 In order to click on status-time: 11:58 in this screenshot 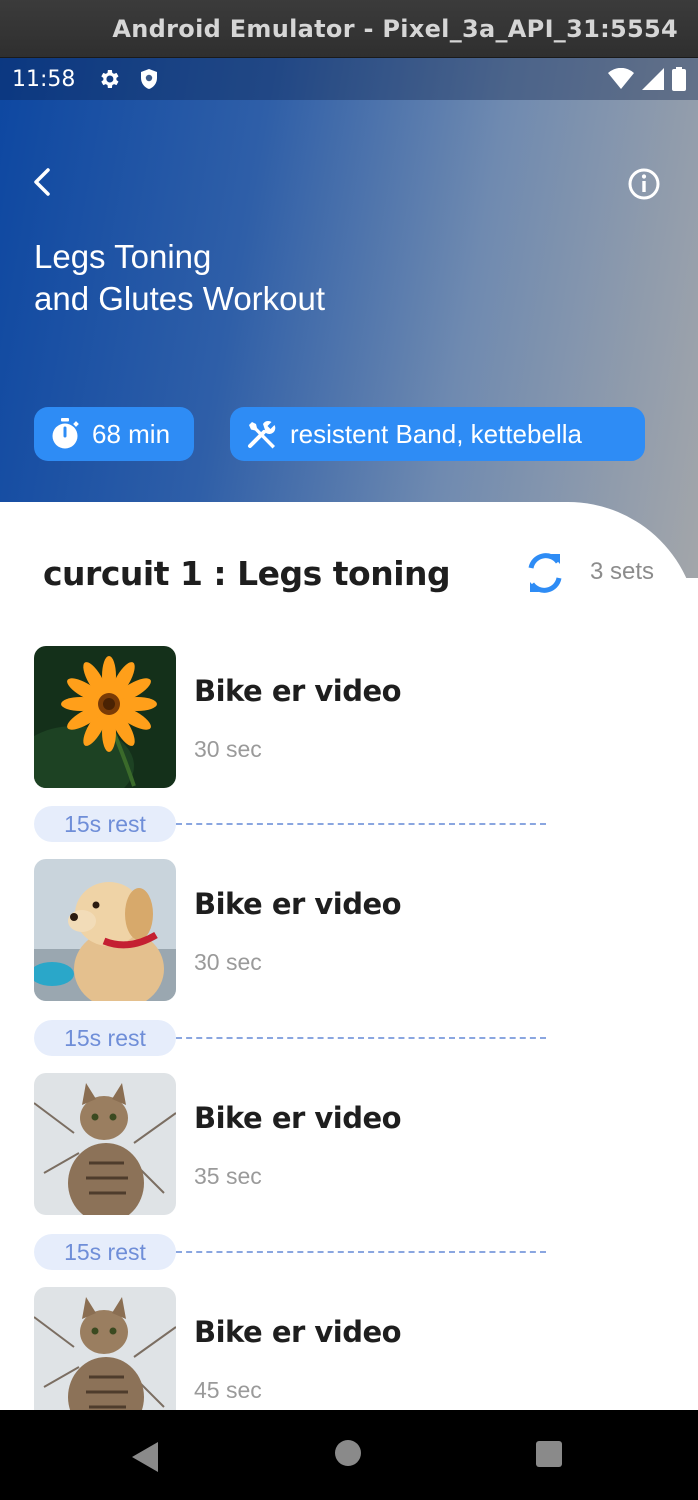, I will do `click(44, 79)`.